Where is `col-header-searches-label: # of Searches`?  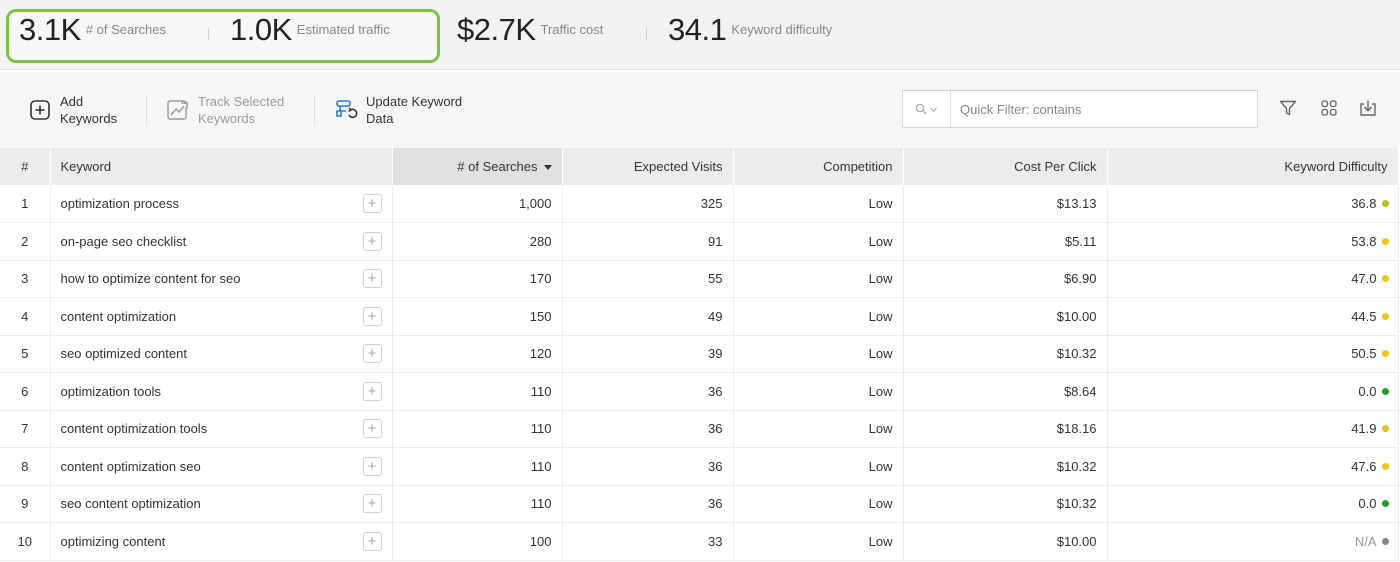 col-header-searches-label: # of Searches is located at coordinates (497, 166).